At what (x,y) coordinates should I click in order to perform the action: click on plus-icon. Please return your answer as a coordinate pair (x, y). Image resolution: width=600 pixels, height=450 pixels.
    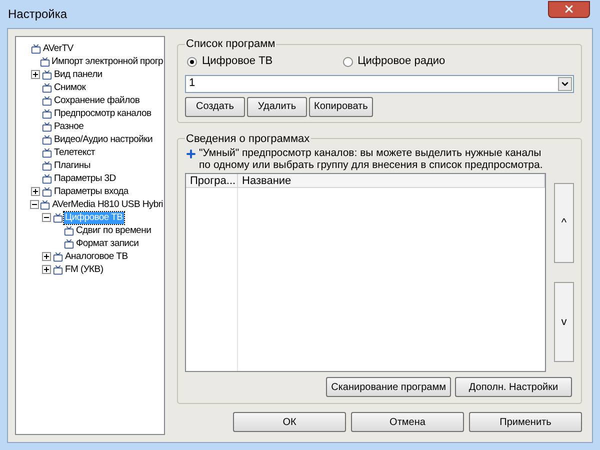
    Looking at the image, I should click on (191, 154).